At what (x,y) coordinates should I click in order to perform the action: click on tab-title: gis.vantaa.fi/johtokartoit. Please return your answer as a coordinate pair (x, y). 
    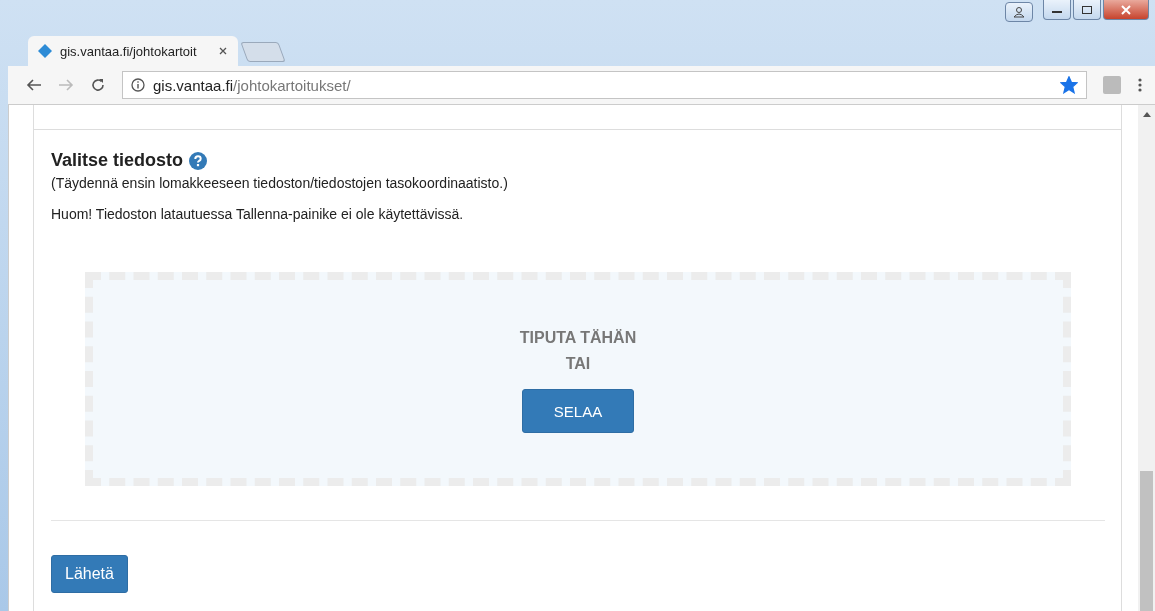
    Looking at the image, I should click on (129, 51).